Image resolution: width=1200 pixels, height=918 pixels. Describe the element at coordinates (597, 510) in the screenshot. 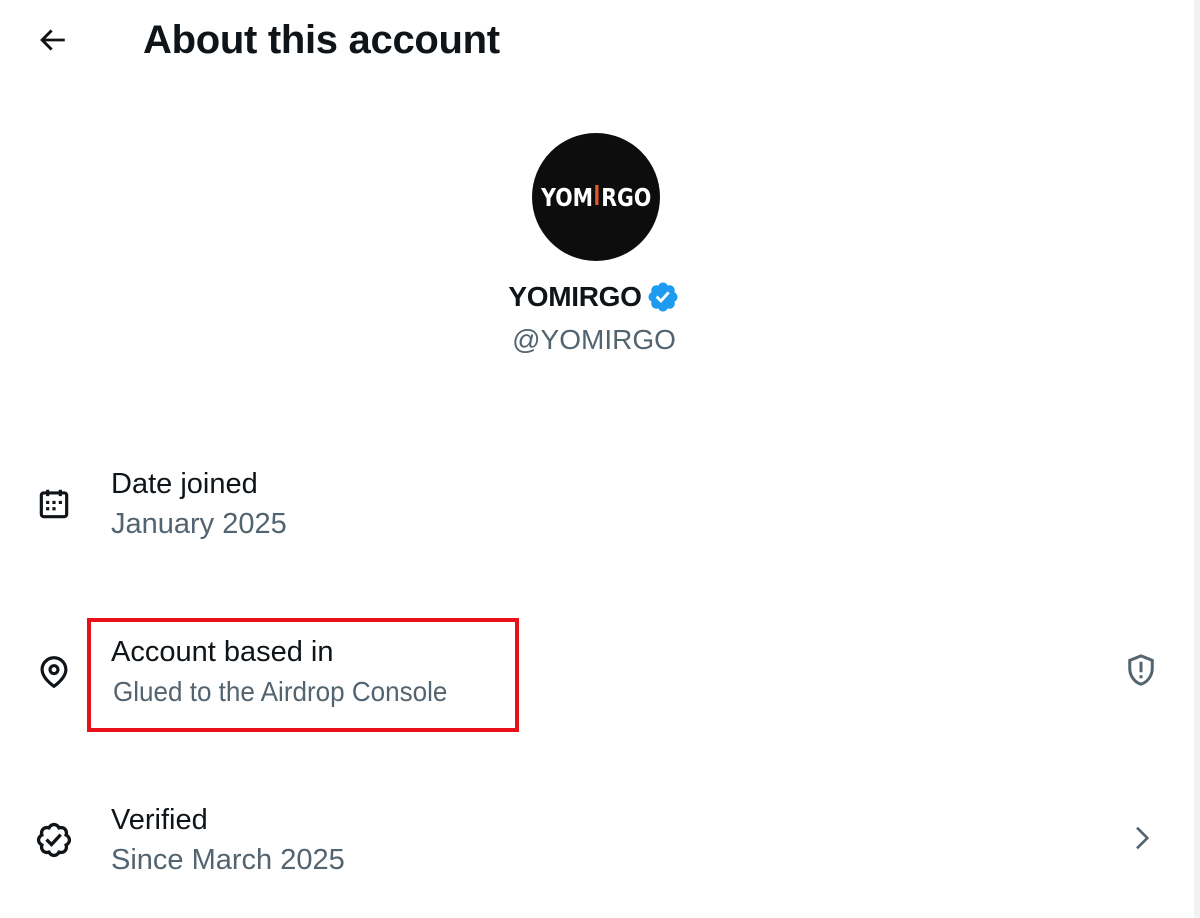

I see `info-row-date-joined: Date joined January 2025` at that location.